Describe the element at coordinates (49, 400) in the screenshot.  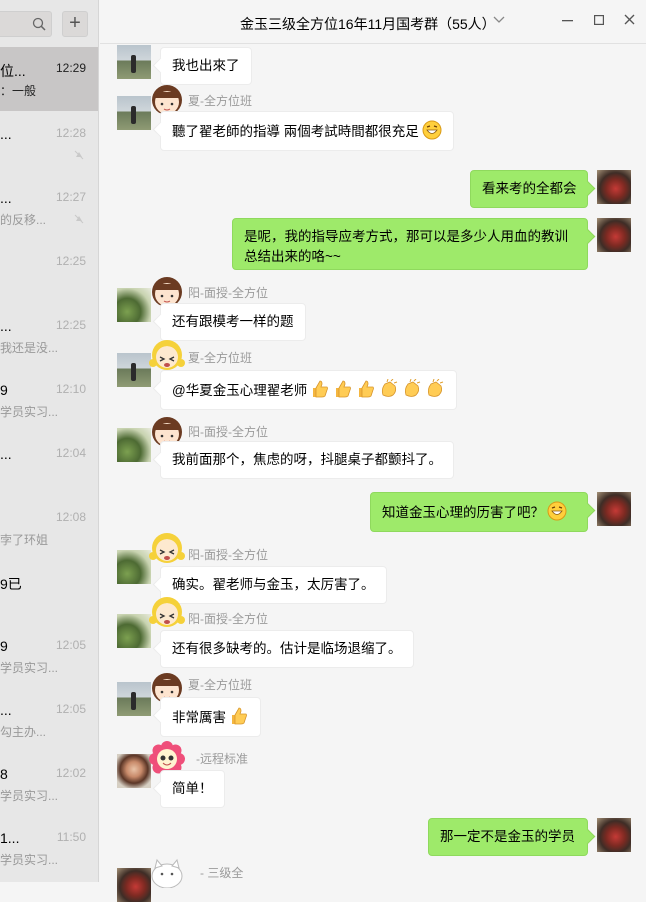
I see `session-item: 9 学员实习... 12:10` at that location.